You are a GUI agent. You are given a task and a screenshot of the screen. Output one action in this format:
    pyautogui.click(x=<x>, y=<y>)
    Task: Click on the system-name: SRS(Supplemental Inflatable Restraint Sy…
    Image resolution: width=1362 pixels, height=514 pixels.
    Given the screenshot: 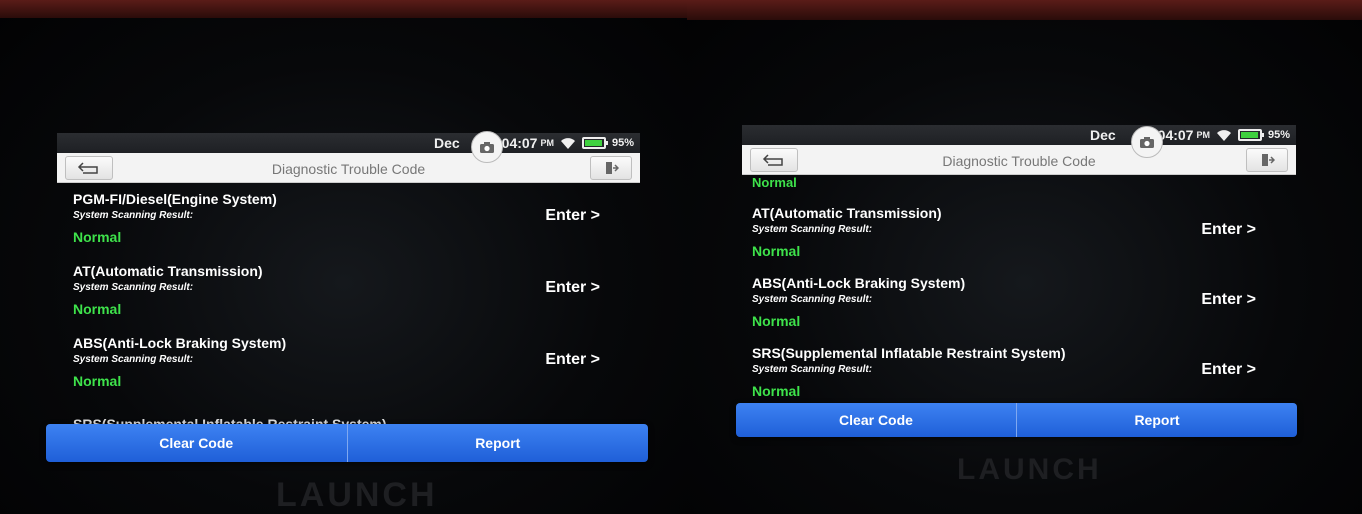 What is the action you would take?
    pyautogui.click(x=909, y=353)
    